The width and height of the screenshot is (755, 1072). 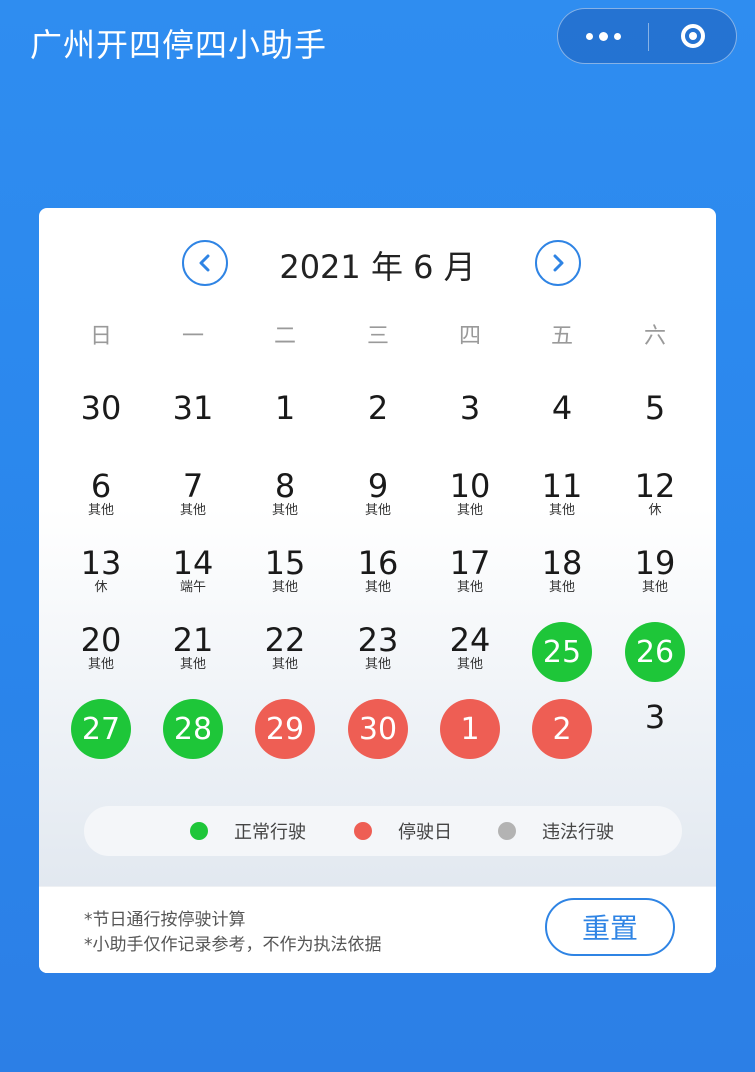 I want to click on calendar-day: 18 其他, so click(x=562, y=575).